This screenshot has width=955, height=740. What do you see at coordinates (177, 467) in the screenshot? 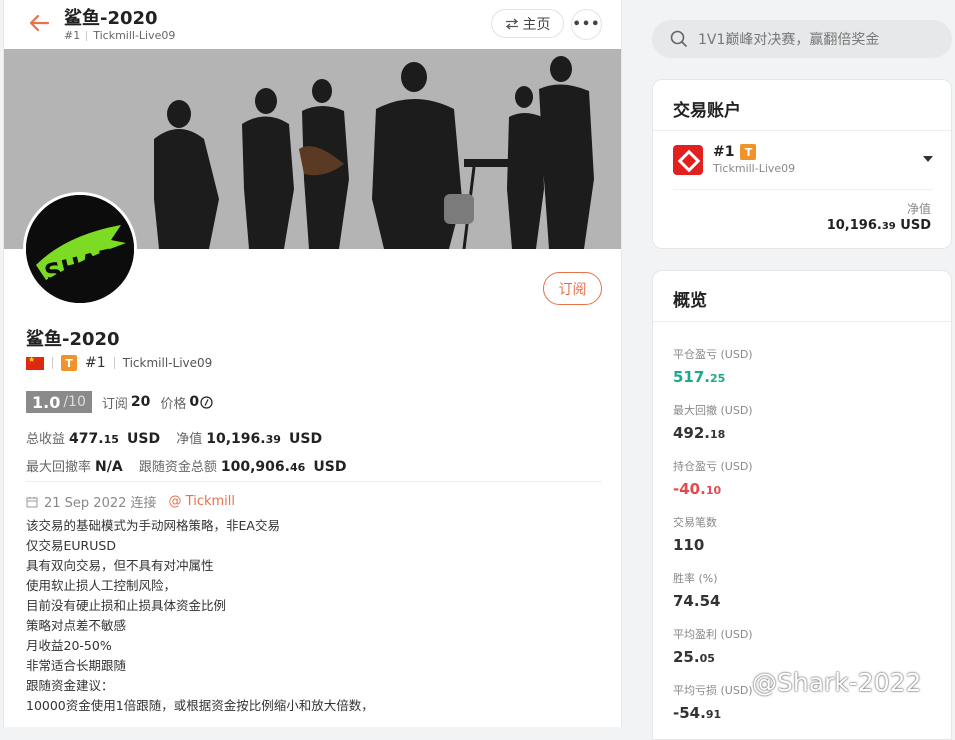
I see `follow-funds-label: 跟随资金总额` at bounding box center [177, 467].